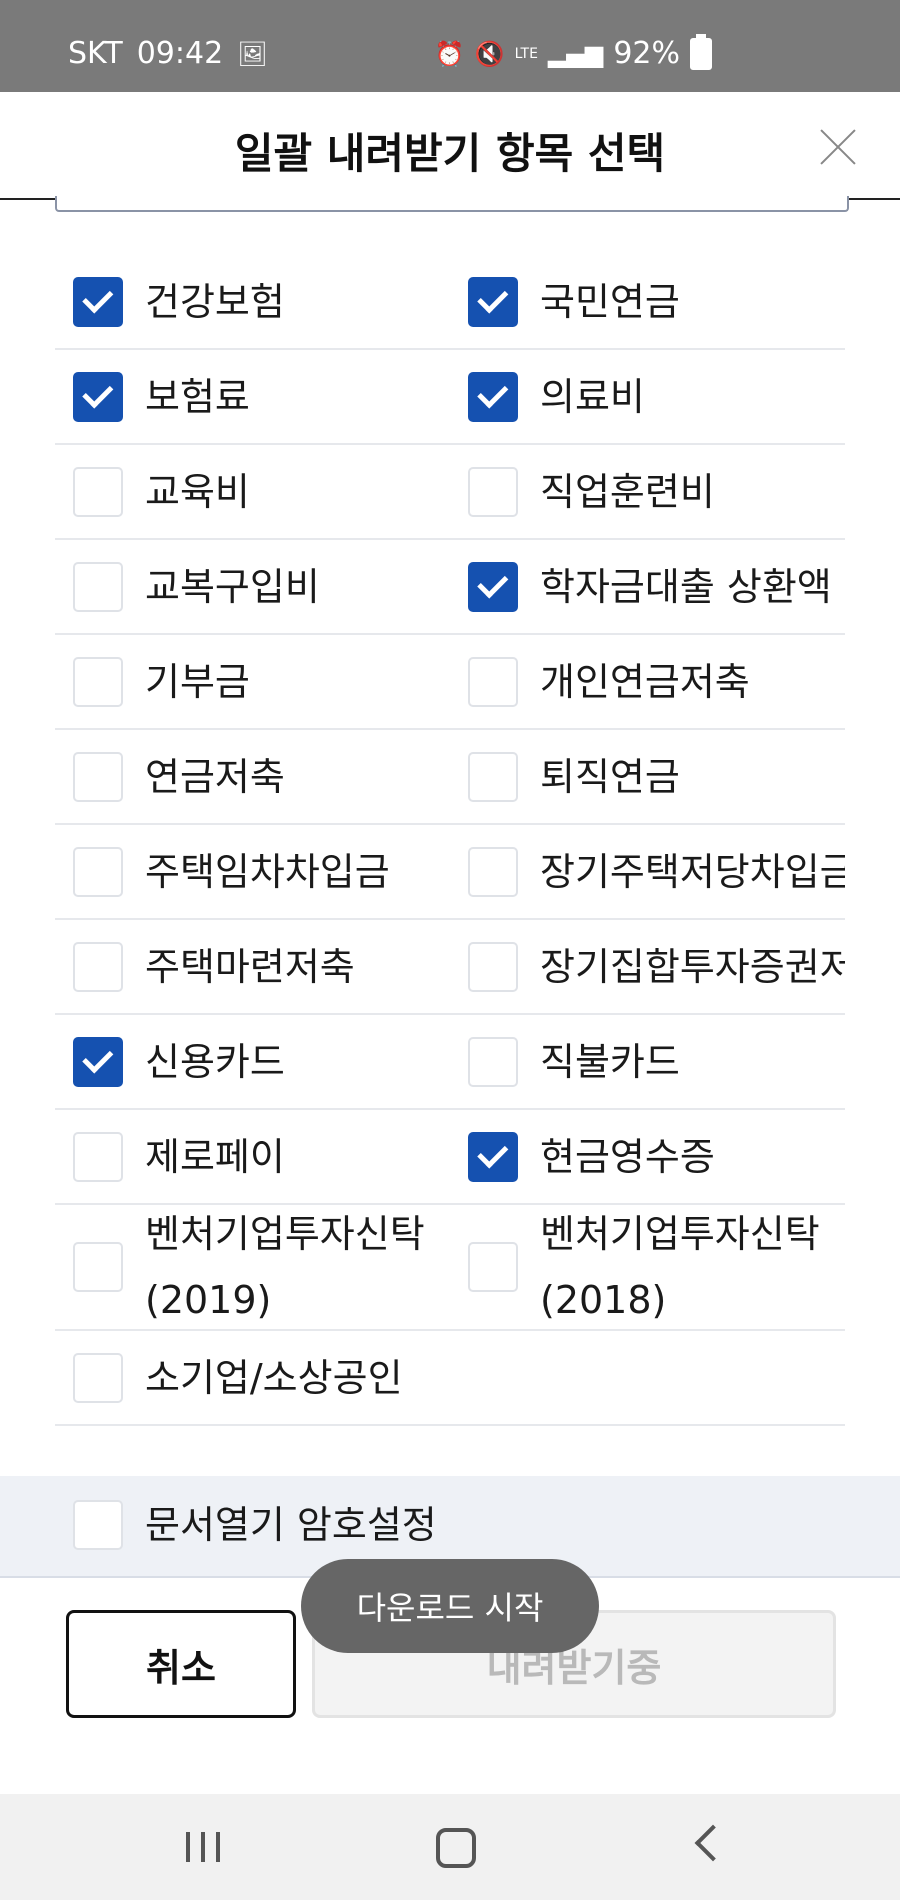 Image resolution: width=900 pixels, height=1900 pixels. Describe the element at coordinates (215, 776) in the screenshot. I see `checkbox-label: 연금저축` at that location.